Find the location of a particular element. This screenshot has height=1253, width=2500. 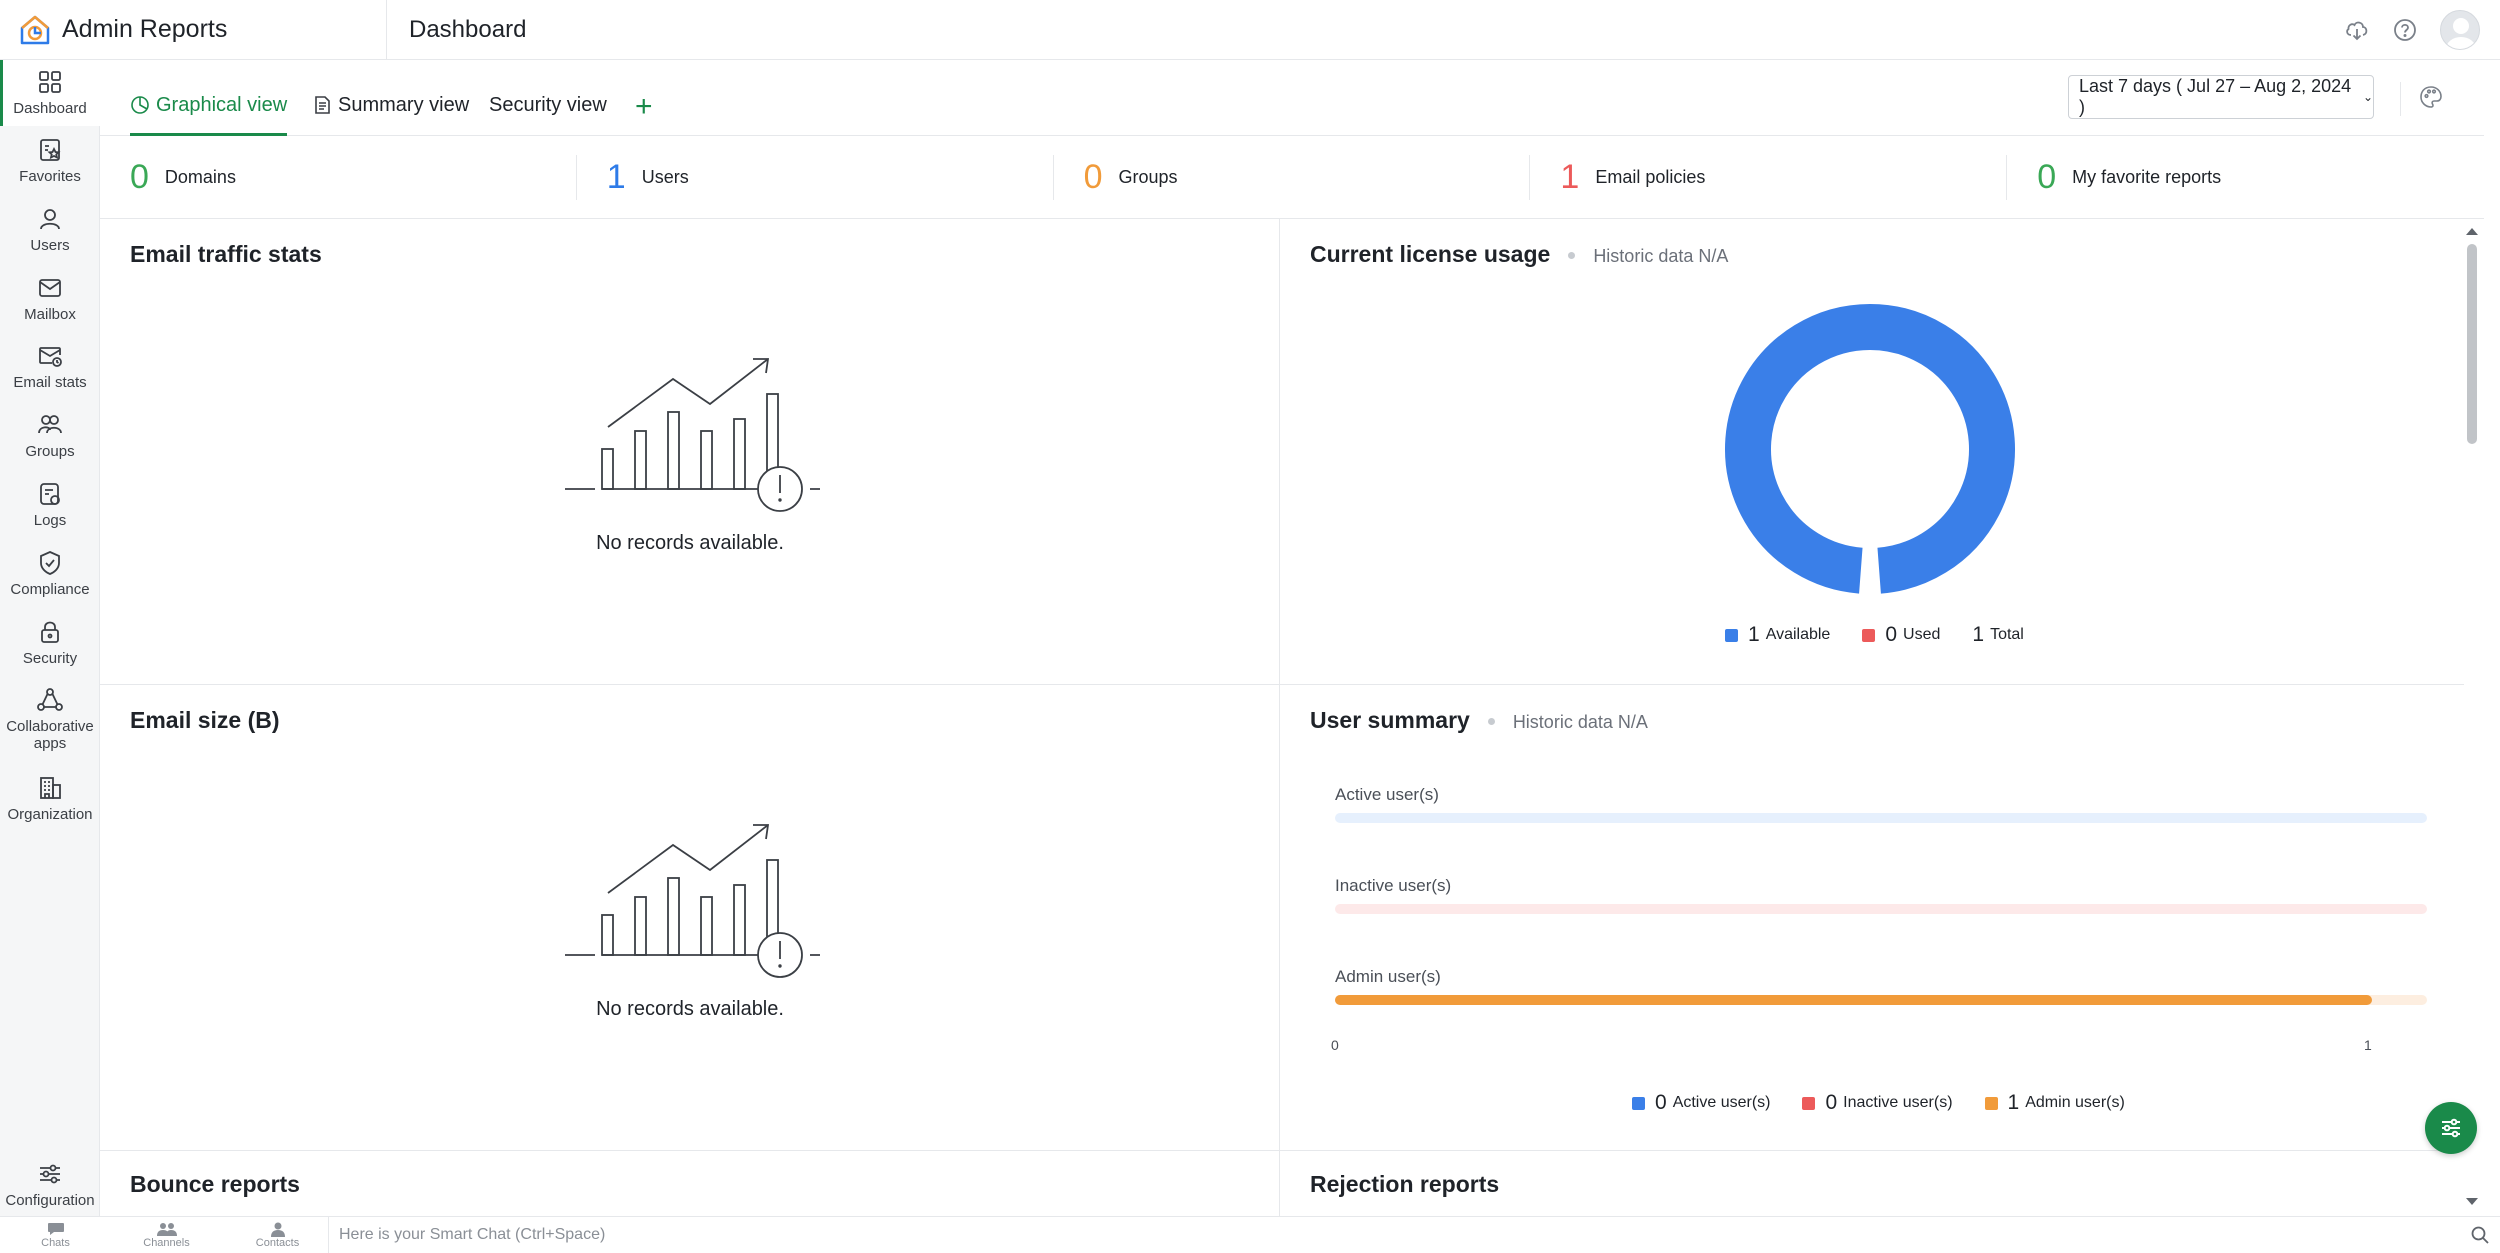

chat-tab-chats: Chats is located at coordinates (55, 1235).